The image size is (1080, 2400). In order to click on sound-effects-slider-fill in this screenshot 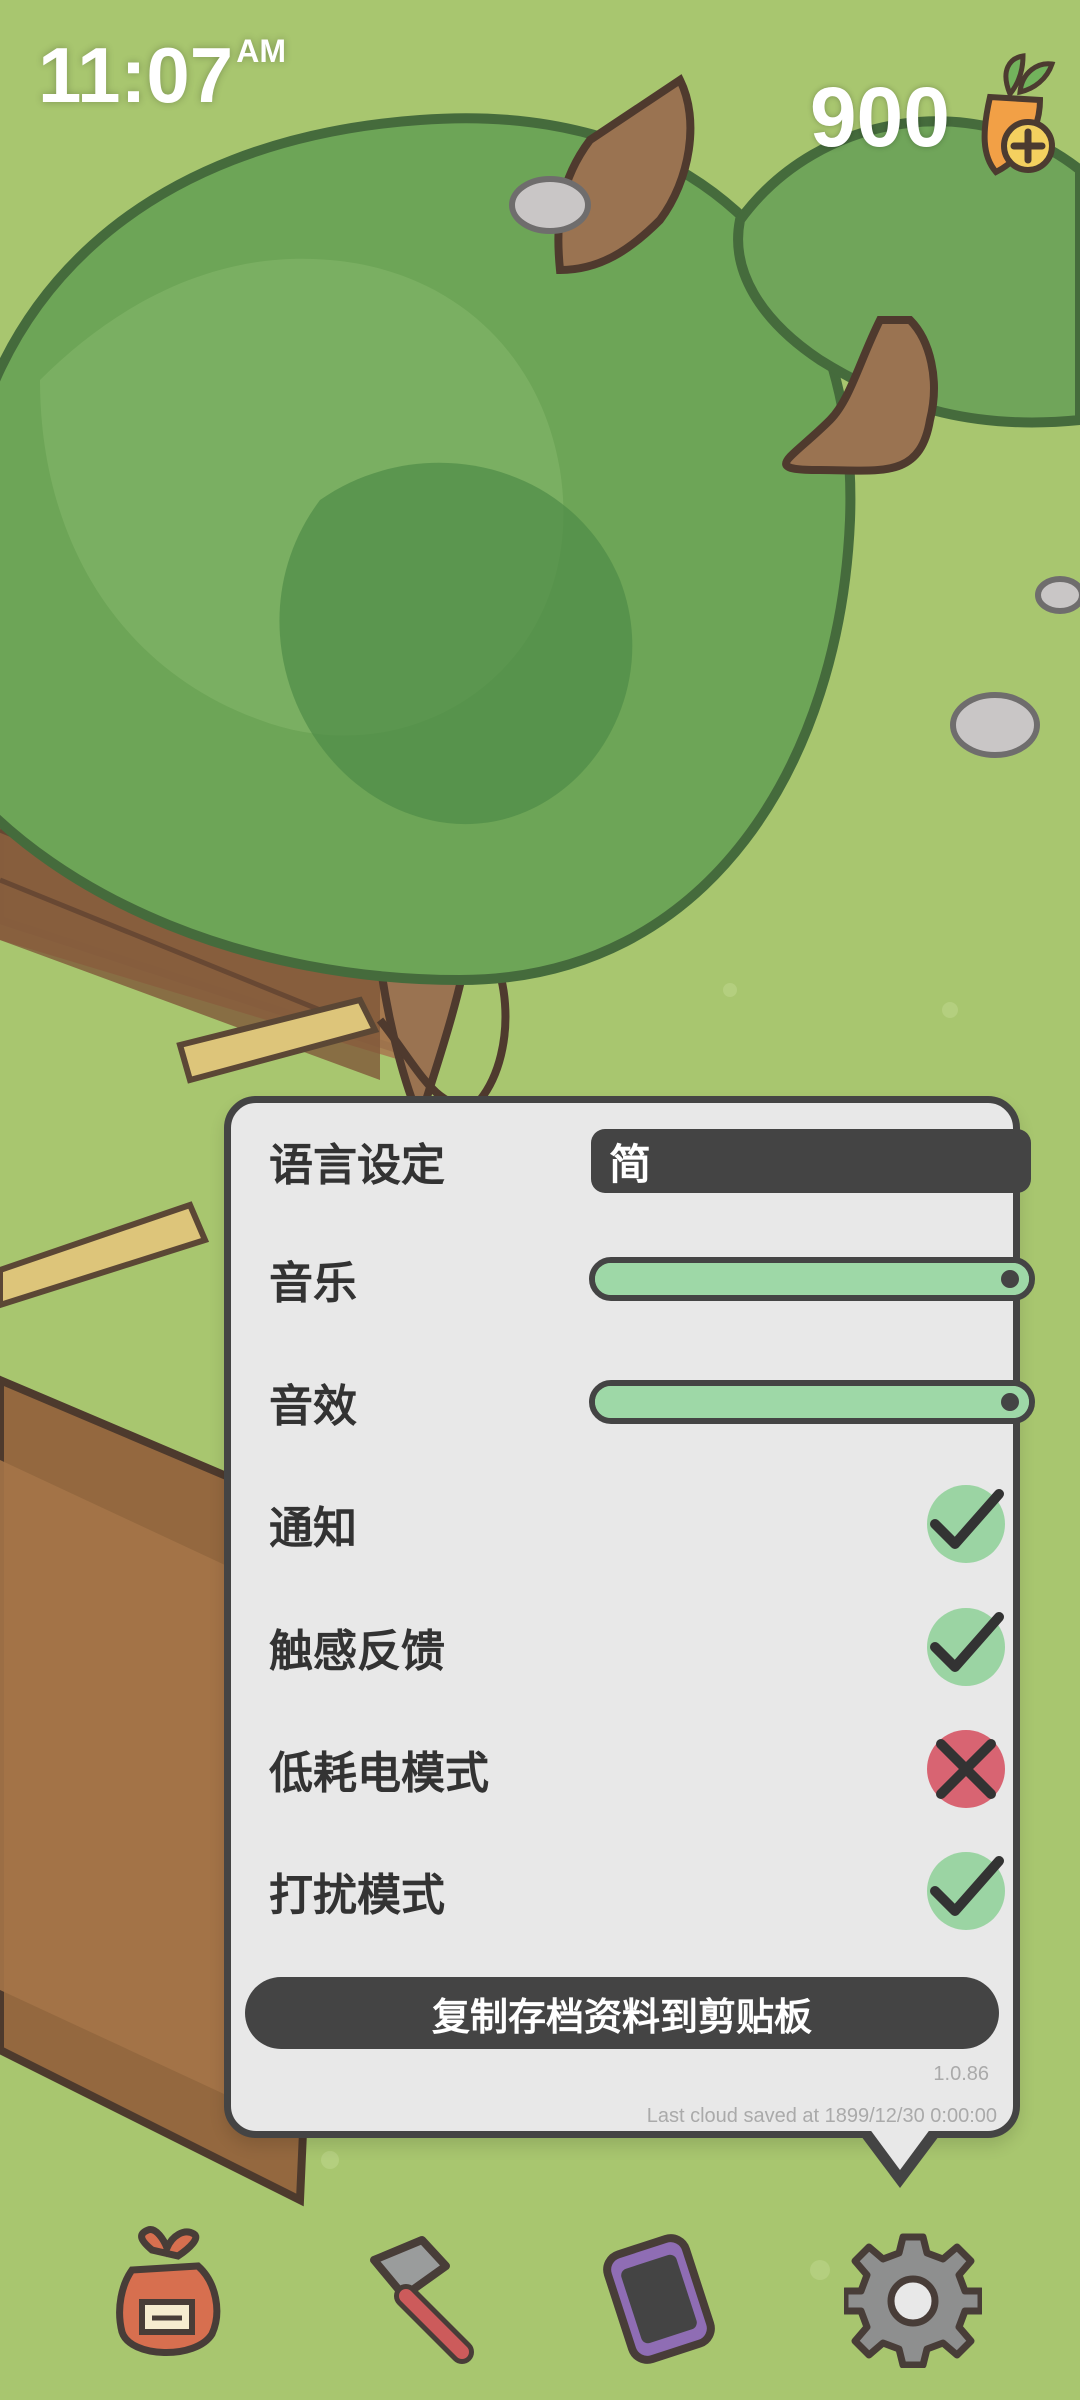, I will do `click(812, 1402)`.